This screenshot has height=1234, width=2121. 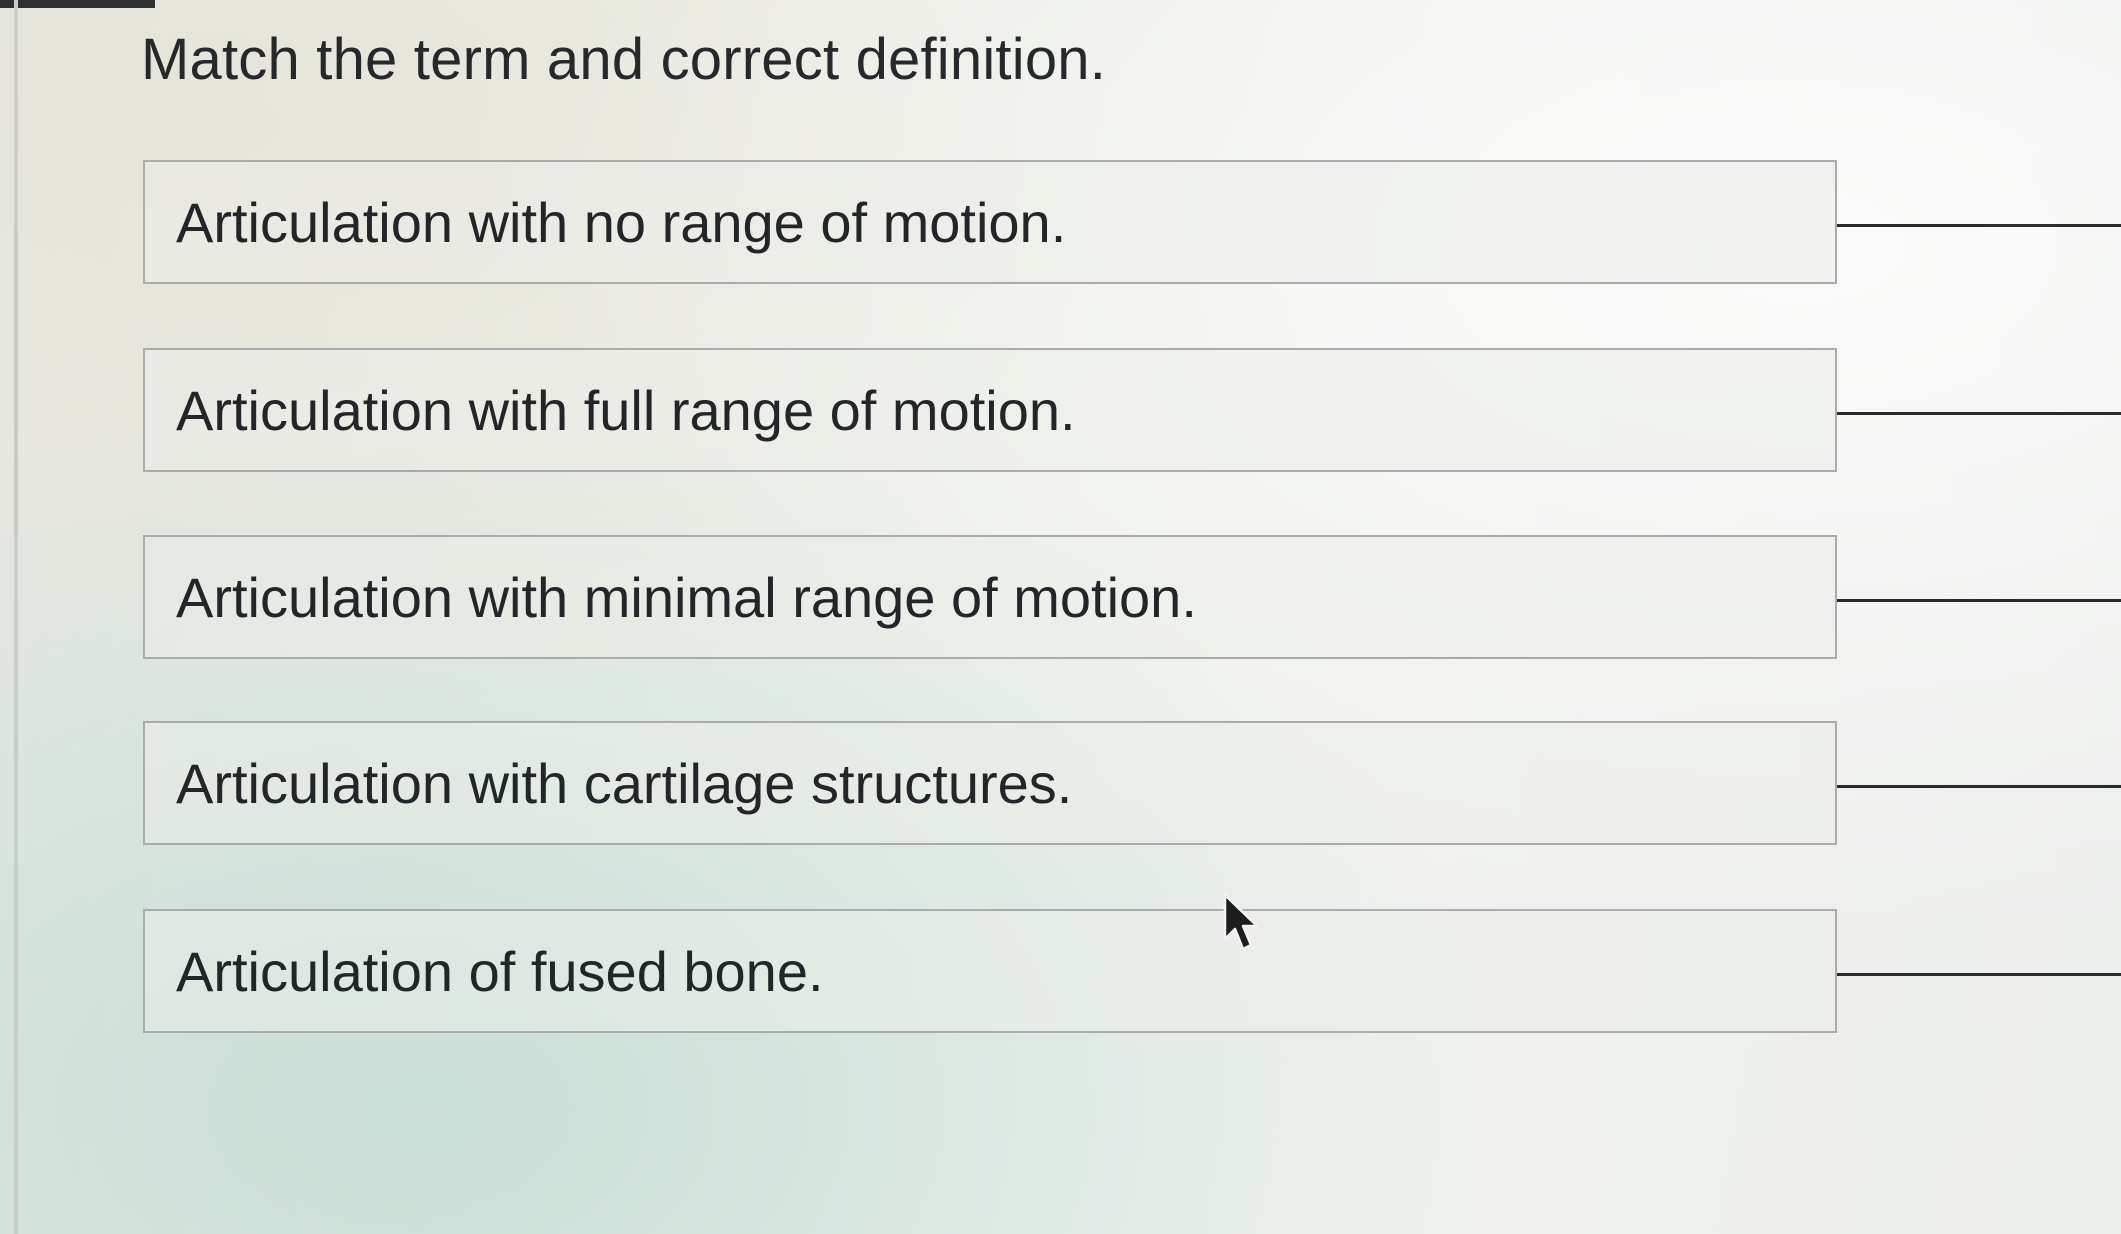 I want to click on definition-text: Articulation with cartilage structures., so click(x=624, y=783).